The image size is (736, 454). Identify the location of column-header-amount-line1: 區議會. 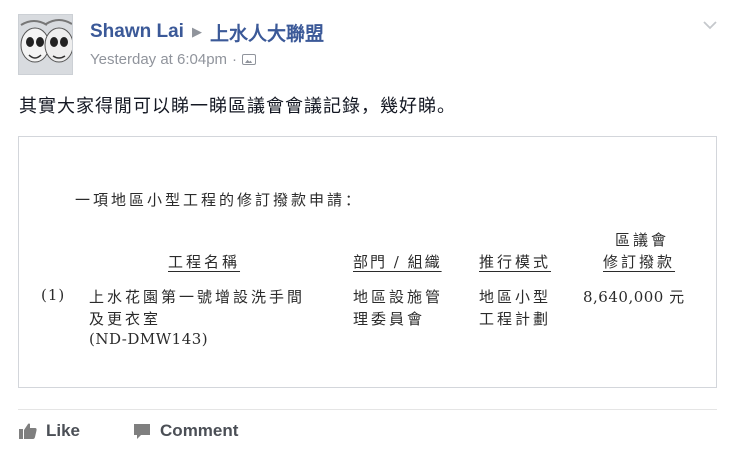
(642, 240).